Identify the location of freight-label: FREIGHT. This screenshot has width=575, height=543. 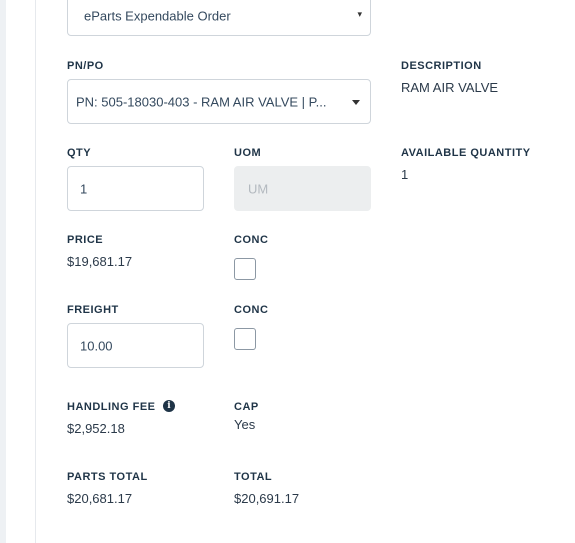
(93, 310).